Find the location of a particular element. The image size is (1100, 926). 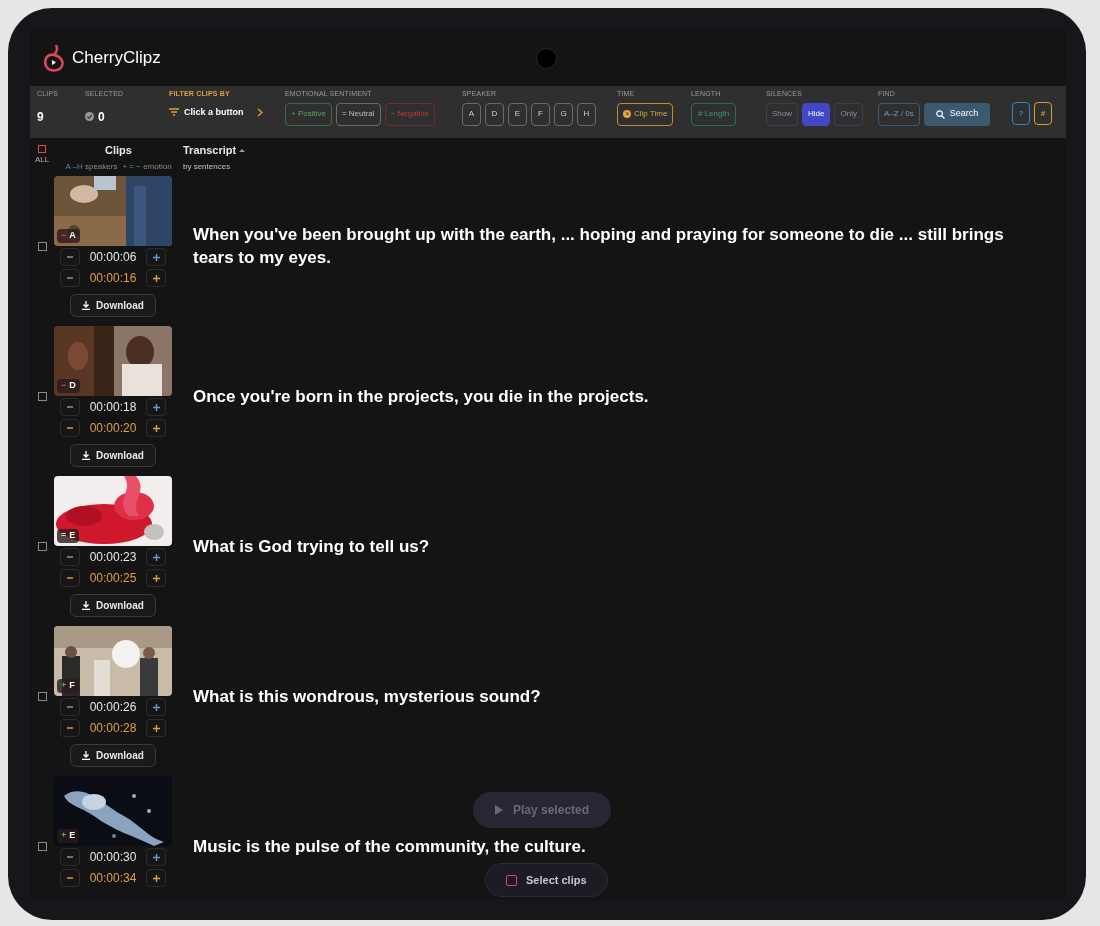

start-time: 00:00:06 is located at coordinates (113, 257).